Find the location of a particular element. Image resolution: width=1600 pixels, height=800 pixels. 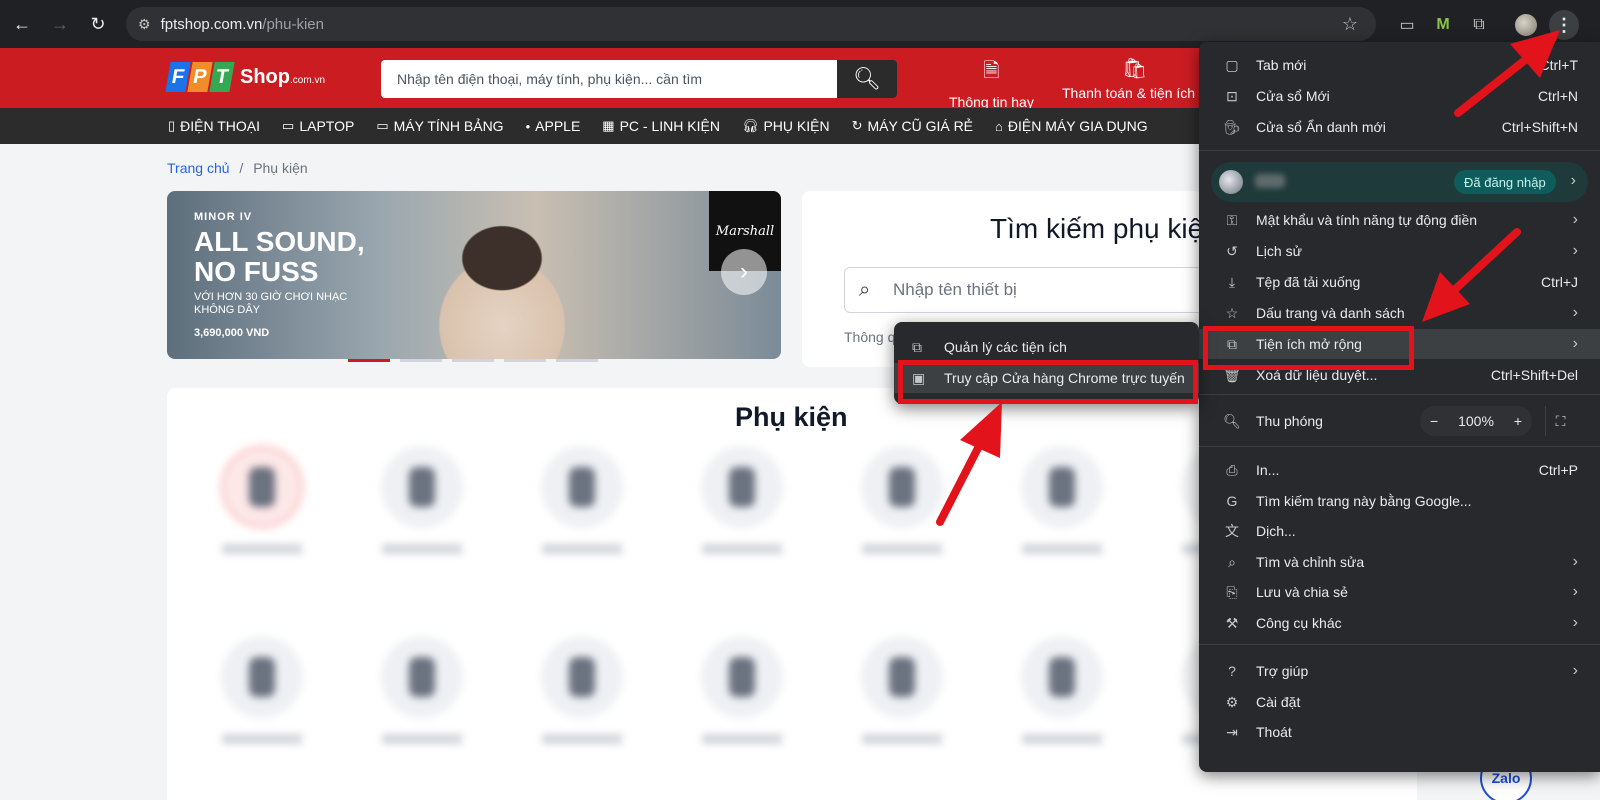

zoom-value: 100% is located at coordinates (1476, 421).